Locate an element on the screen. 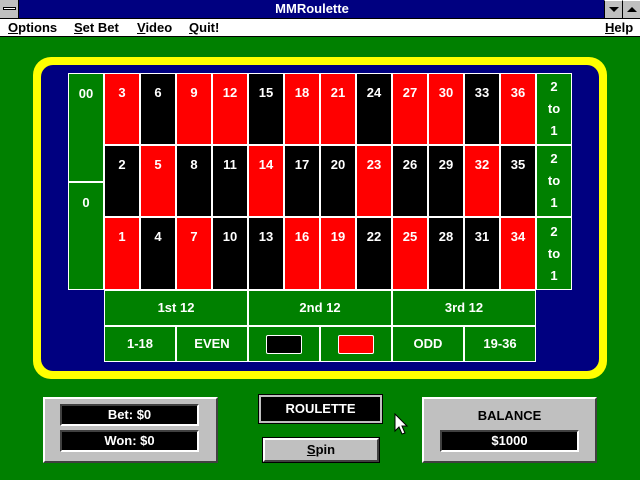 This screenshot has width=640, height=480. spin-button: Spin is located at coordinates (321, 450).